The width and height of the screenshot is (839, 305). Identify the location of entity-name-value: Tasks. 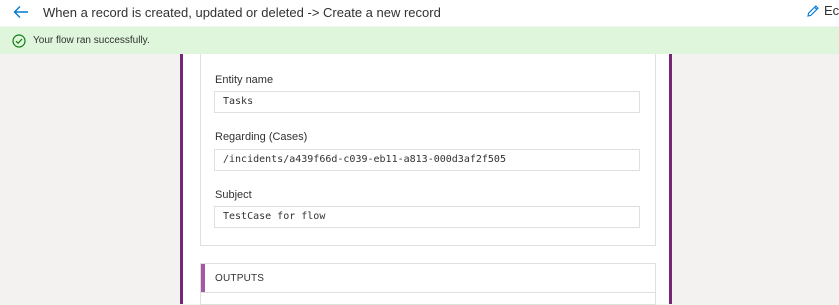
(427, 102).